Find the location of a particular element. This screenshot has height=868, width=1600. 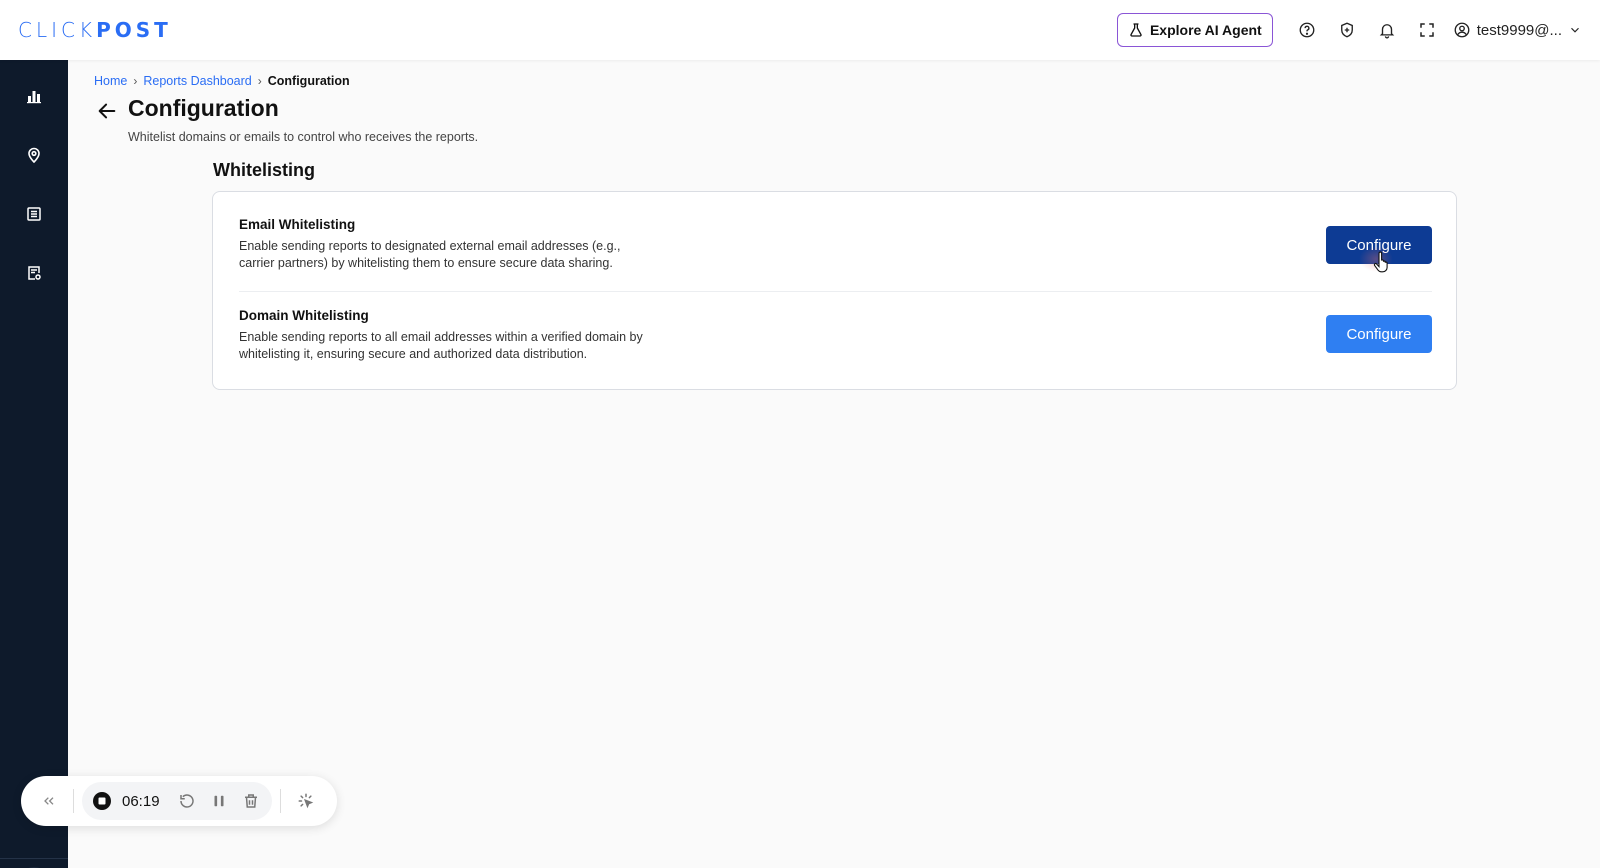

sidebar-item-reports is located at coordinates (34, 96).